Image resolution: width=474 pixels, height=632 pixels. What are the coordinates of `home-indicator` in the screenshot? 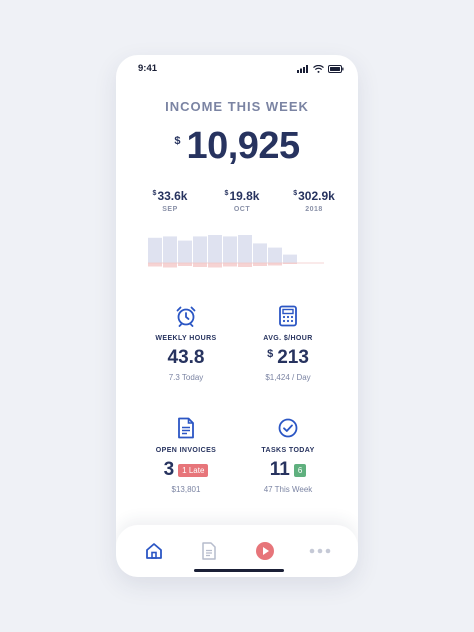 It's located at (239, 570).